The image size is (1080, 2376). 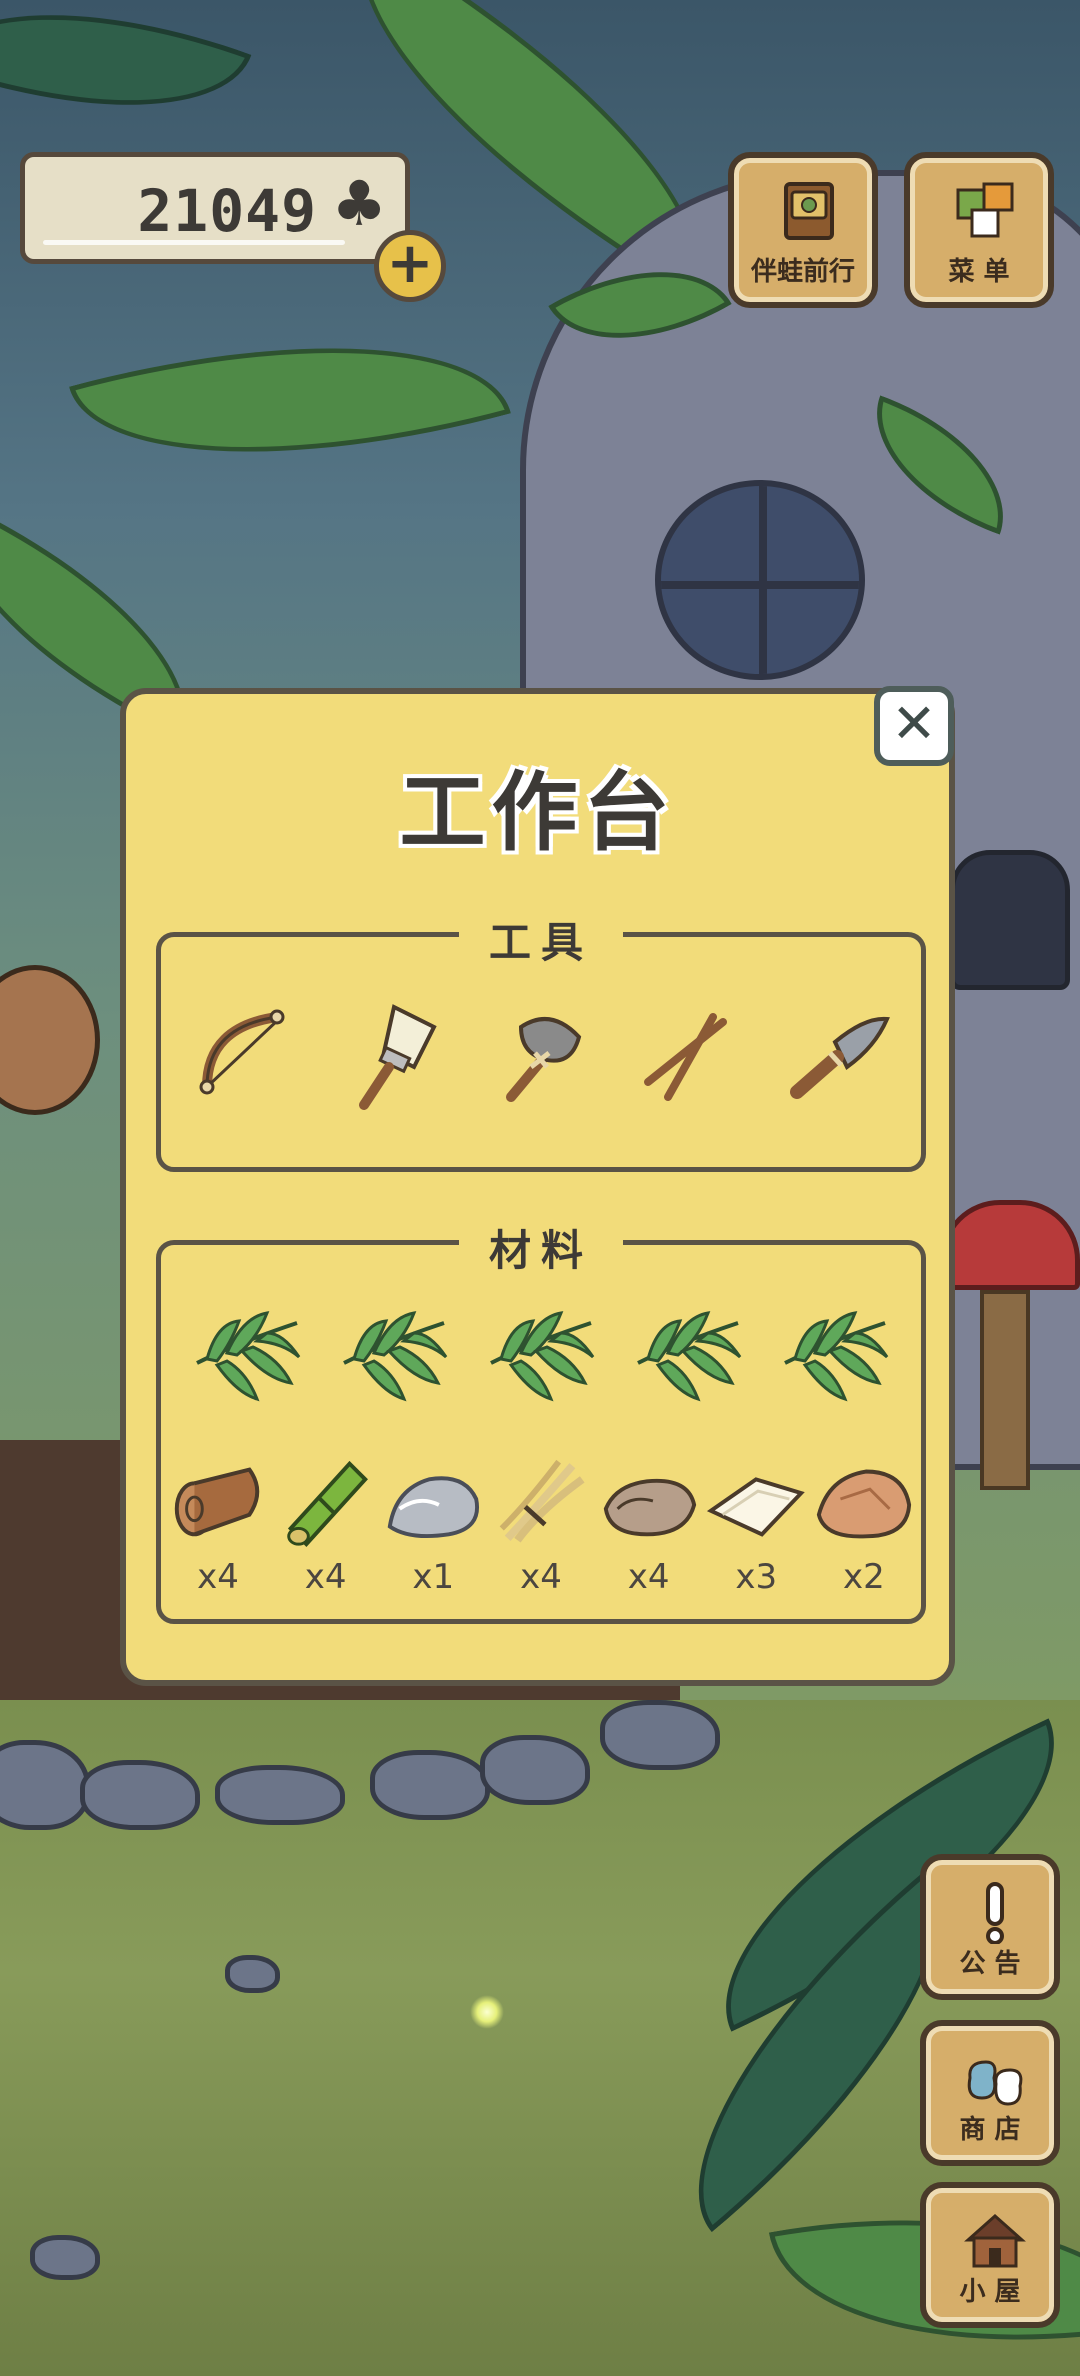 What do you see at coordinates (864, 1577) in the screenshot?
I see `material-quantity: x2` at bounding box center [864, 1577].